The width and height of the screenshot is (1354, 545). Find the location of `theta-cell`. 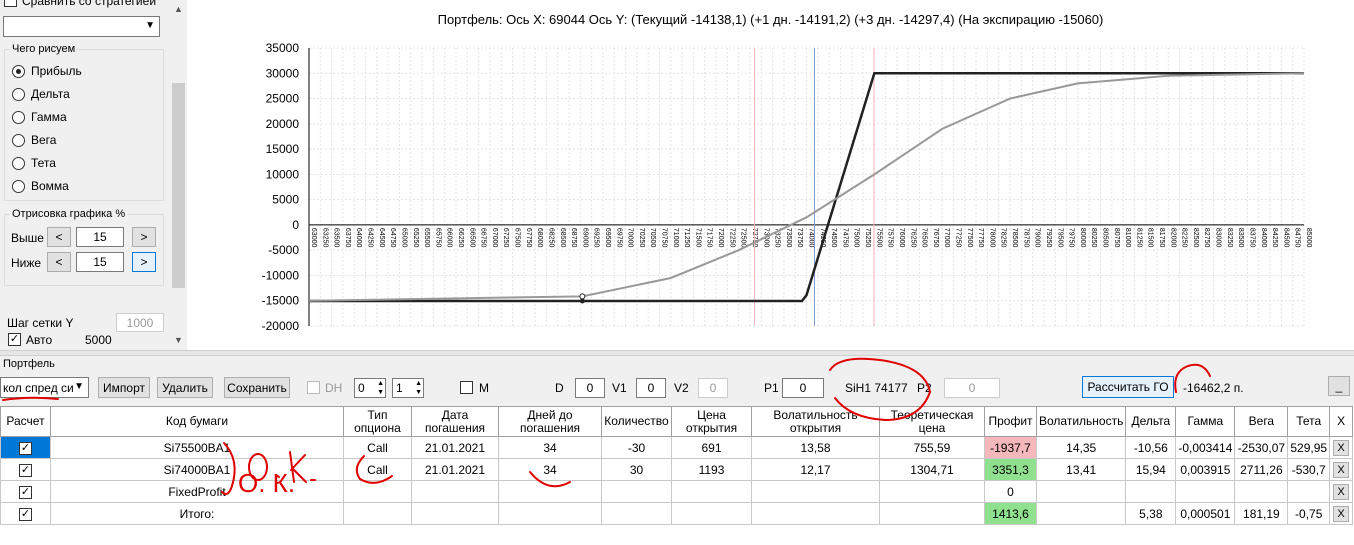

theta-cell is located at coordinates (1309, 491).